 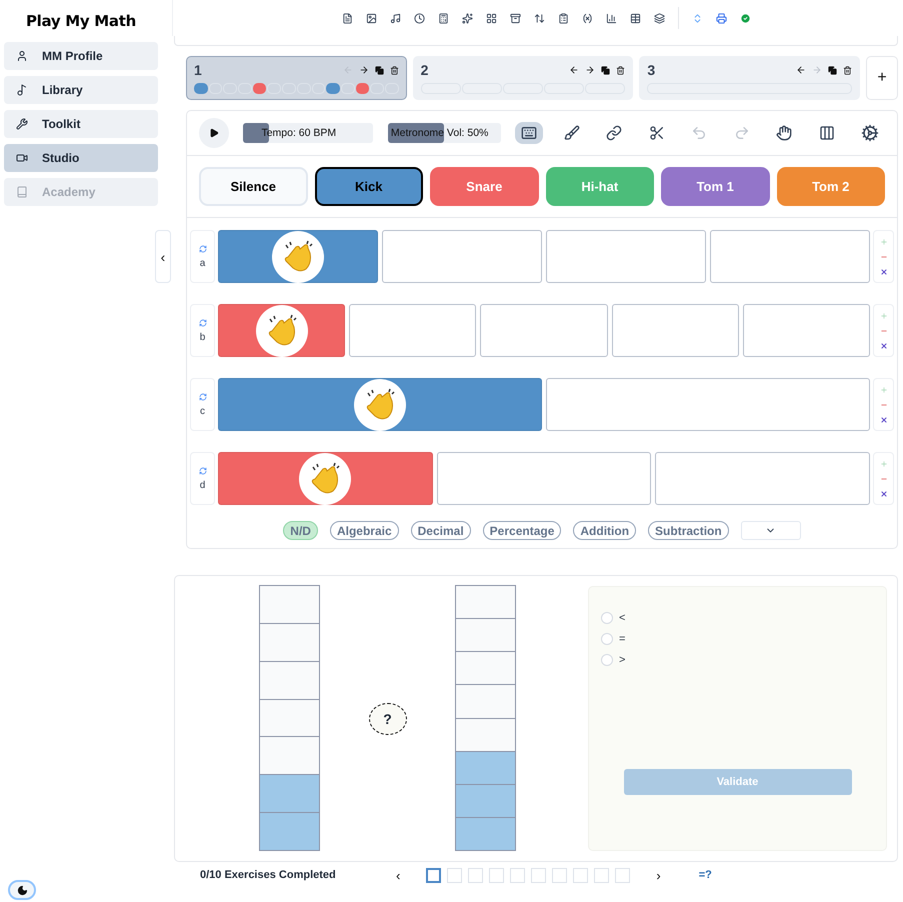 I want to click on filter-tag: Algebraic, so click(x=364, y=530).